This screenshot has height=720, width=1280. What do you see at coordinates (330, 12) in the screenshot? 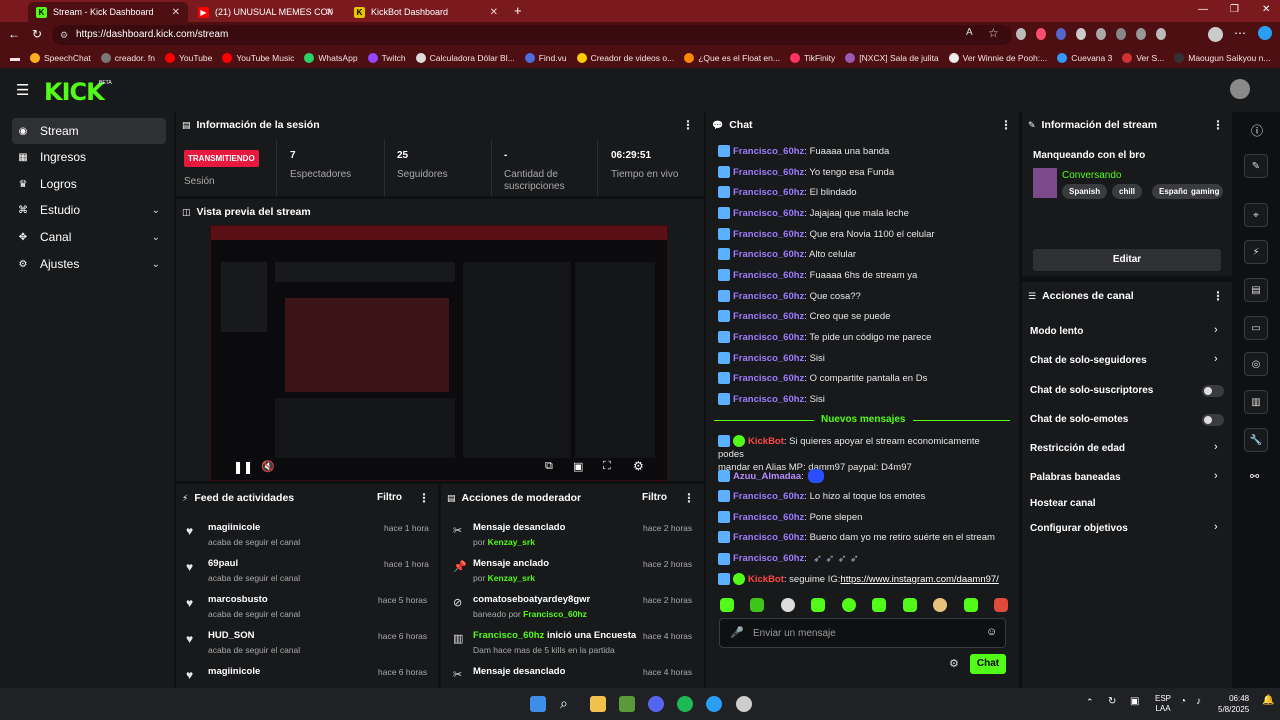
I see `close-icon: ✕` at bounding box center [330, 12].